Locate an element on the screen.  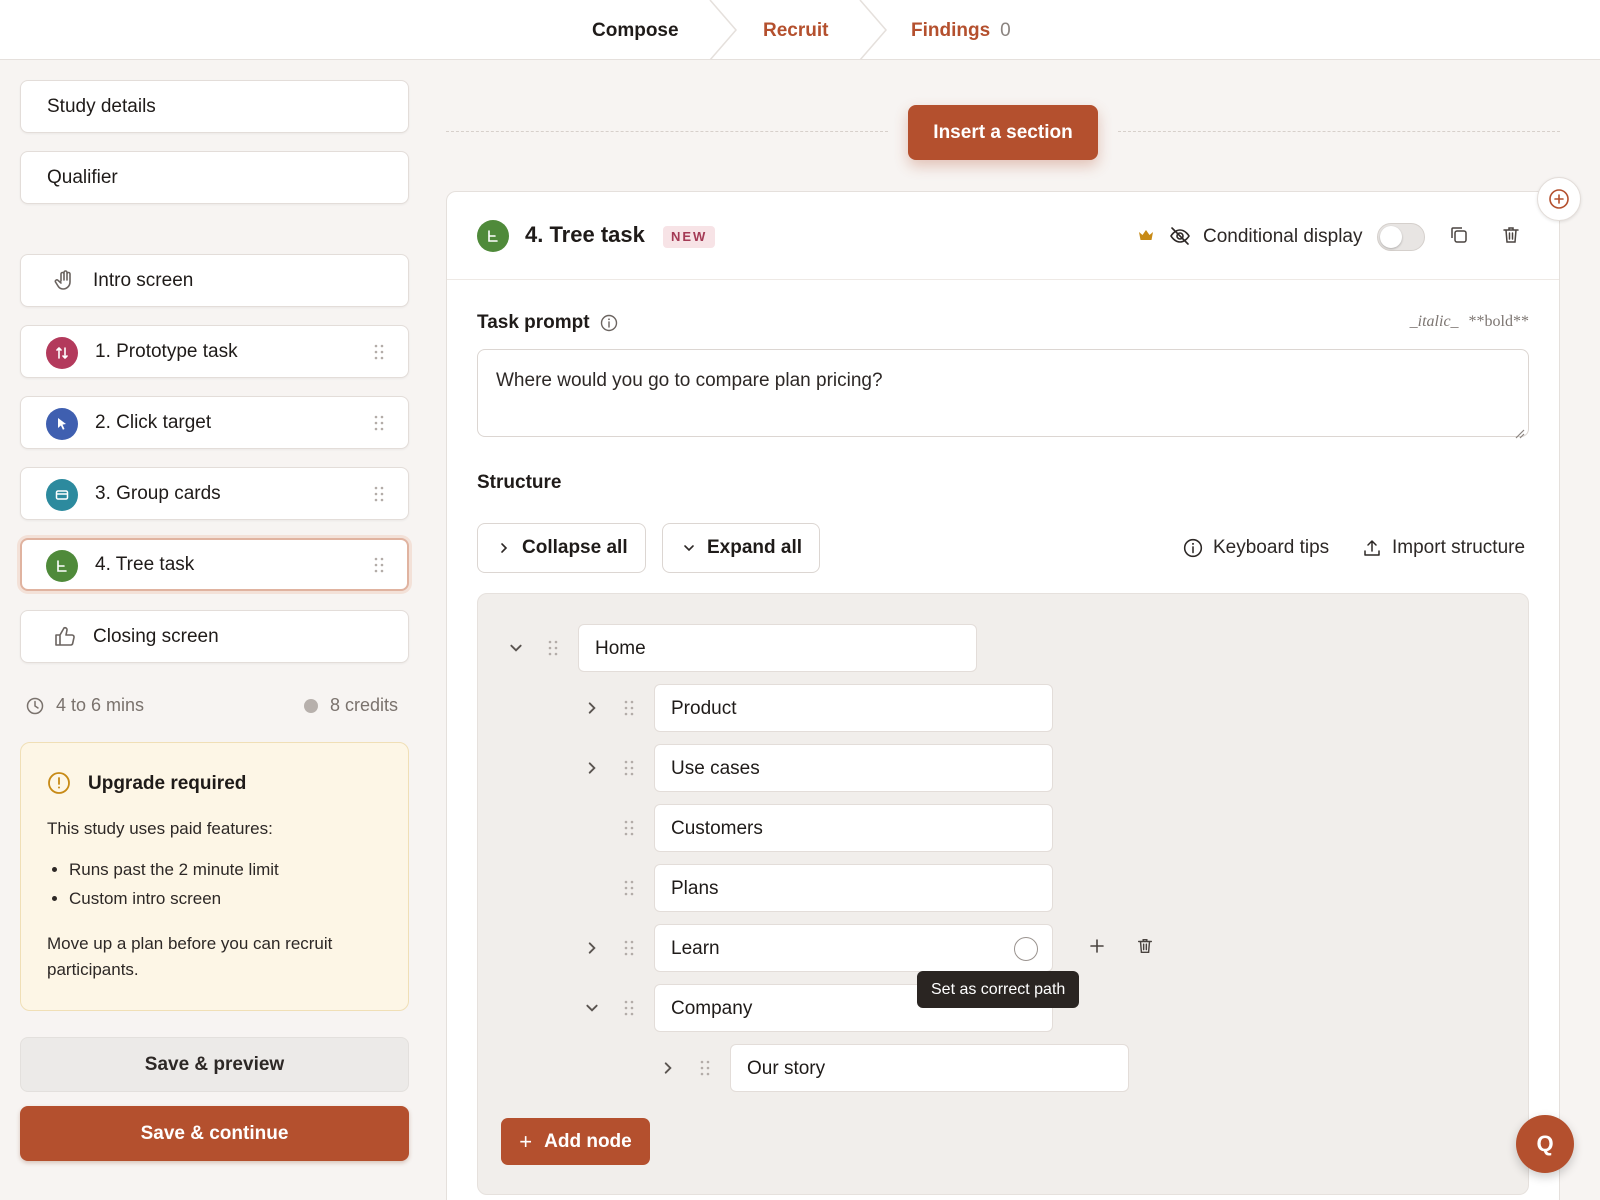
sidebar-item-group-cards: 3. Group cards is located at coordinates (214, 493).